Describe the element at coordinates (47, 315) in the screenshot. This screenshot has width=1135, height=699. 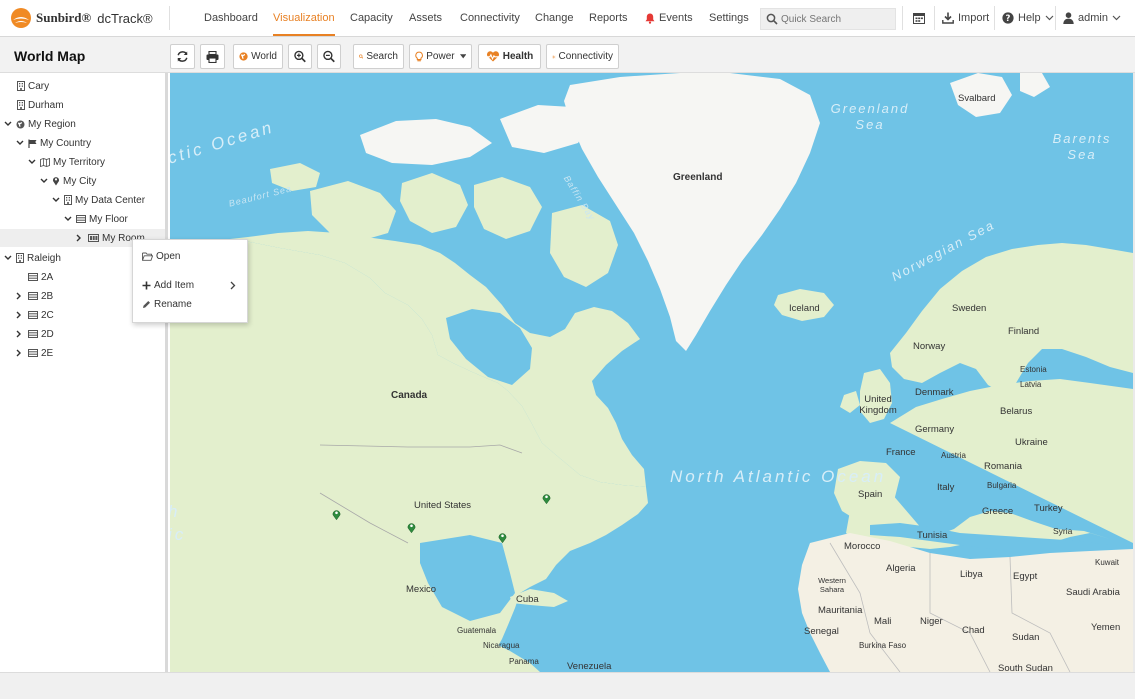
I see `tree-node-label: 2C` at that location.